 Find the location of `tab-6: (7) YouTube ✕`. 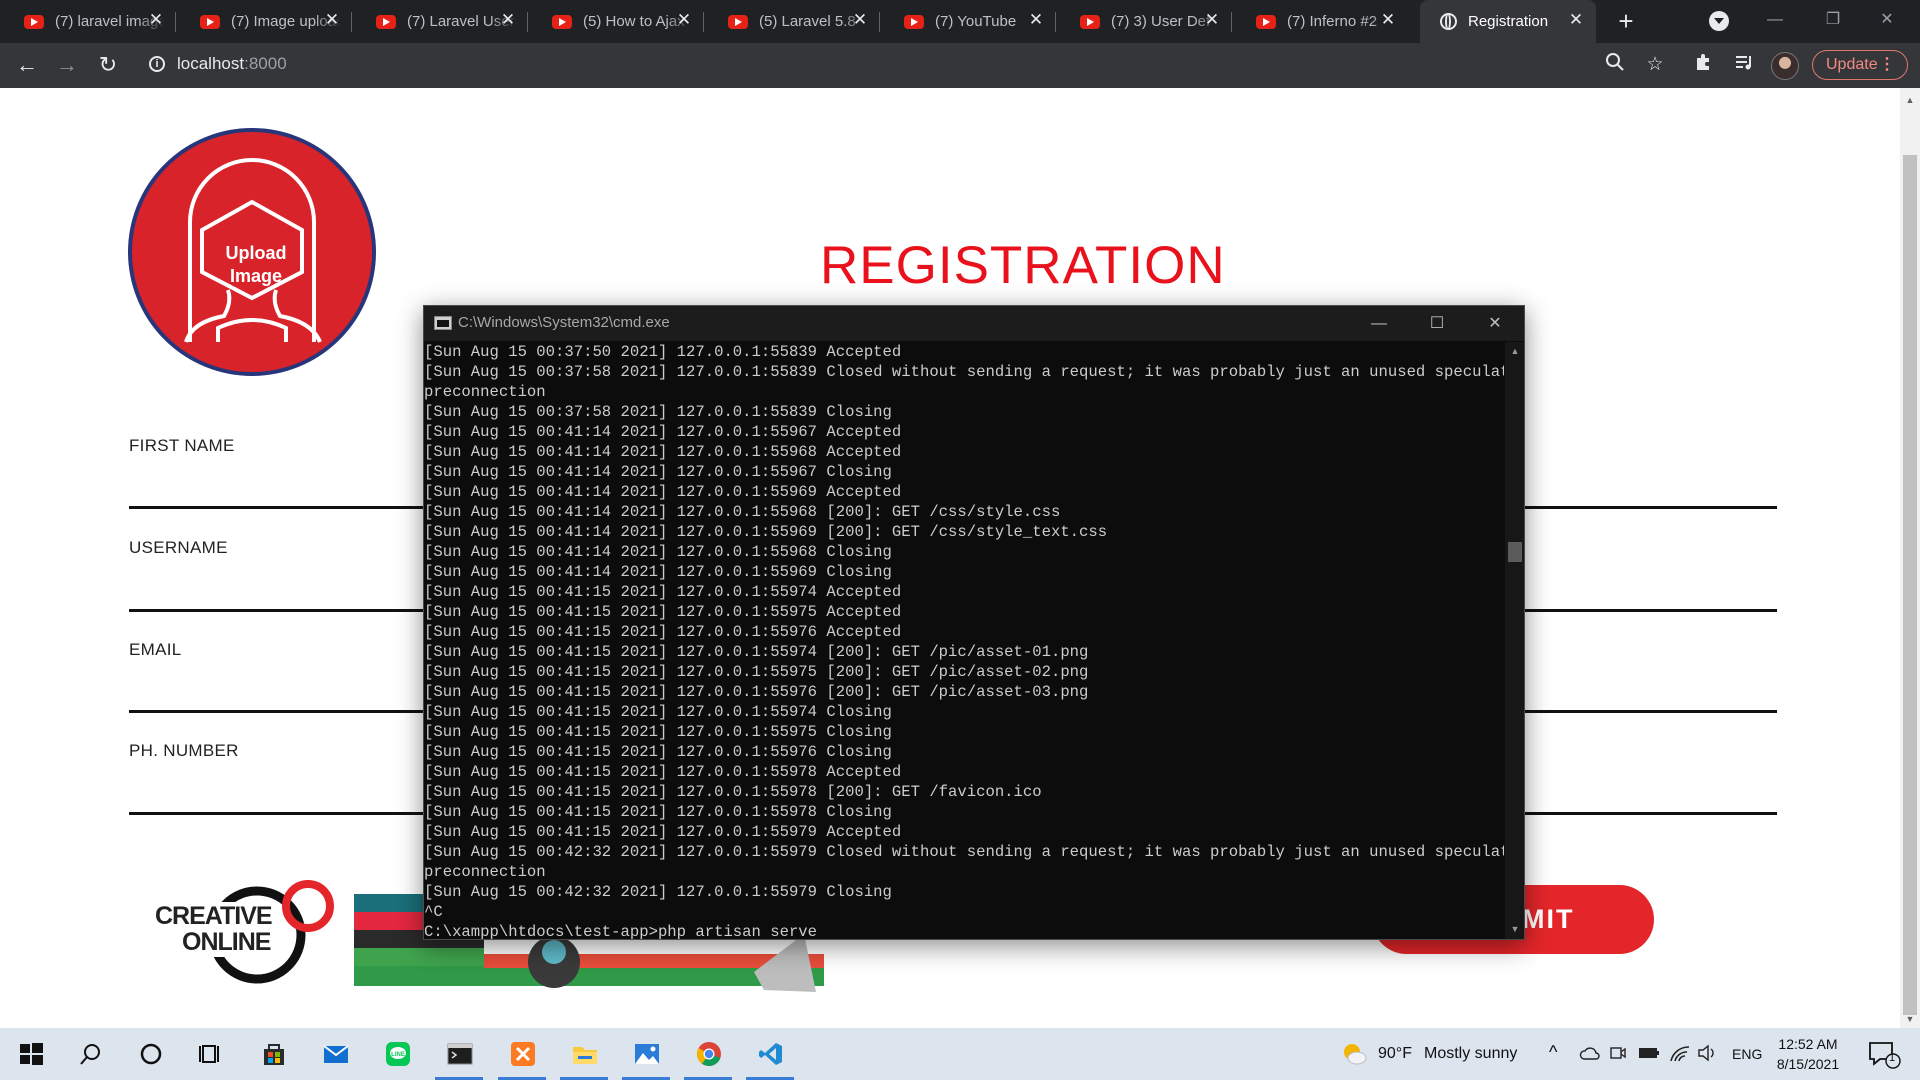

tab-6: (7) YouTube ✕ is located at coordinates (968, 21).